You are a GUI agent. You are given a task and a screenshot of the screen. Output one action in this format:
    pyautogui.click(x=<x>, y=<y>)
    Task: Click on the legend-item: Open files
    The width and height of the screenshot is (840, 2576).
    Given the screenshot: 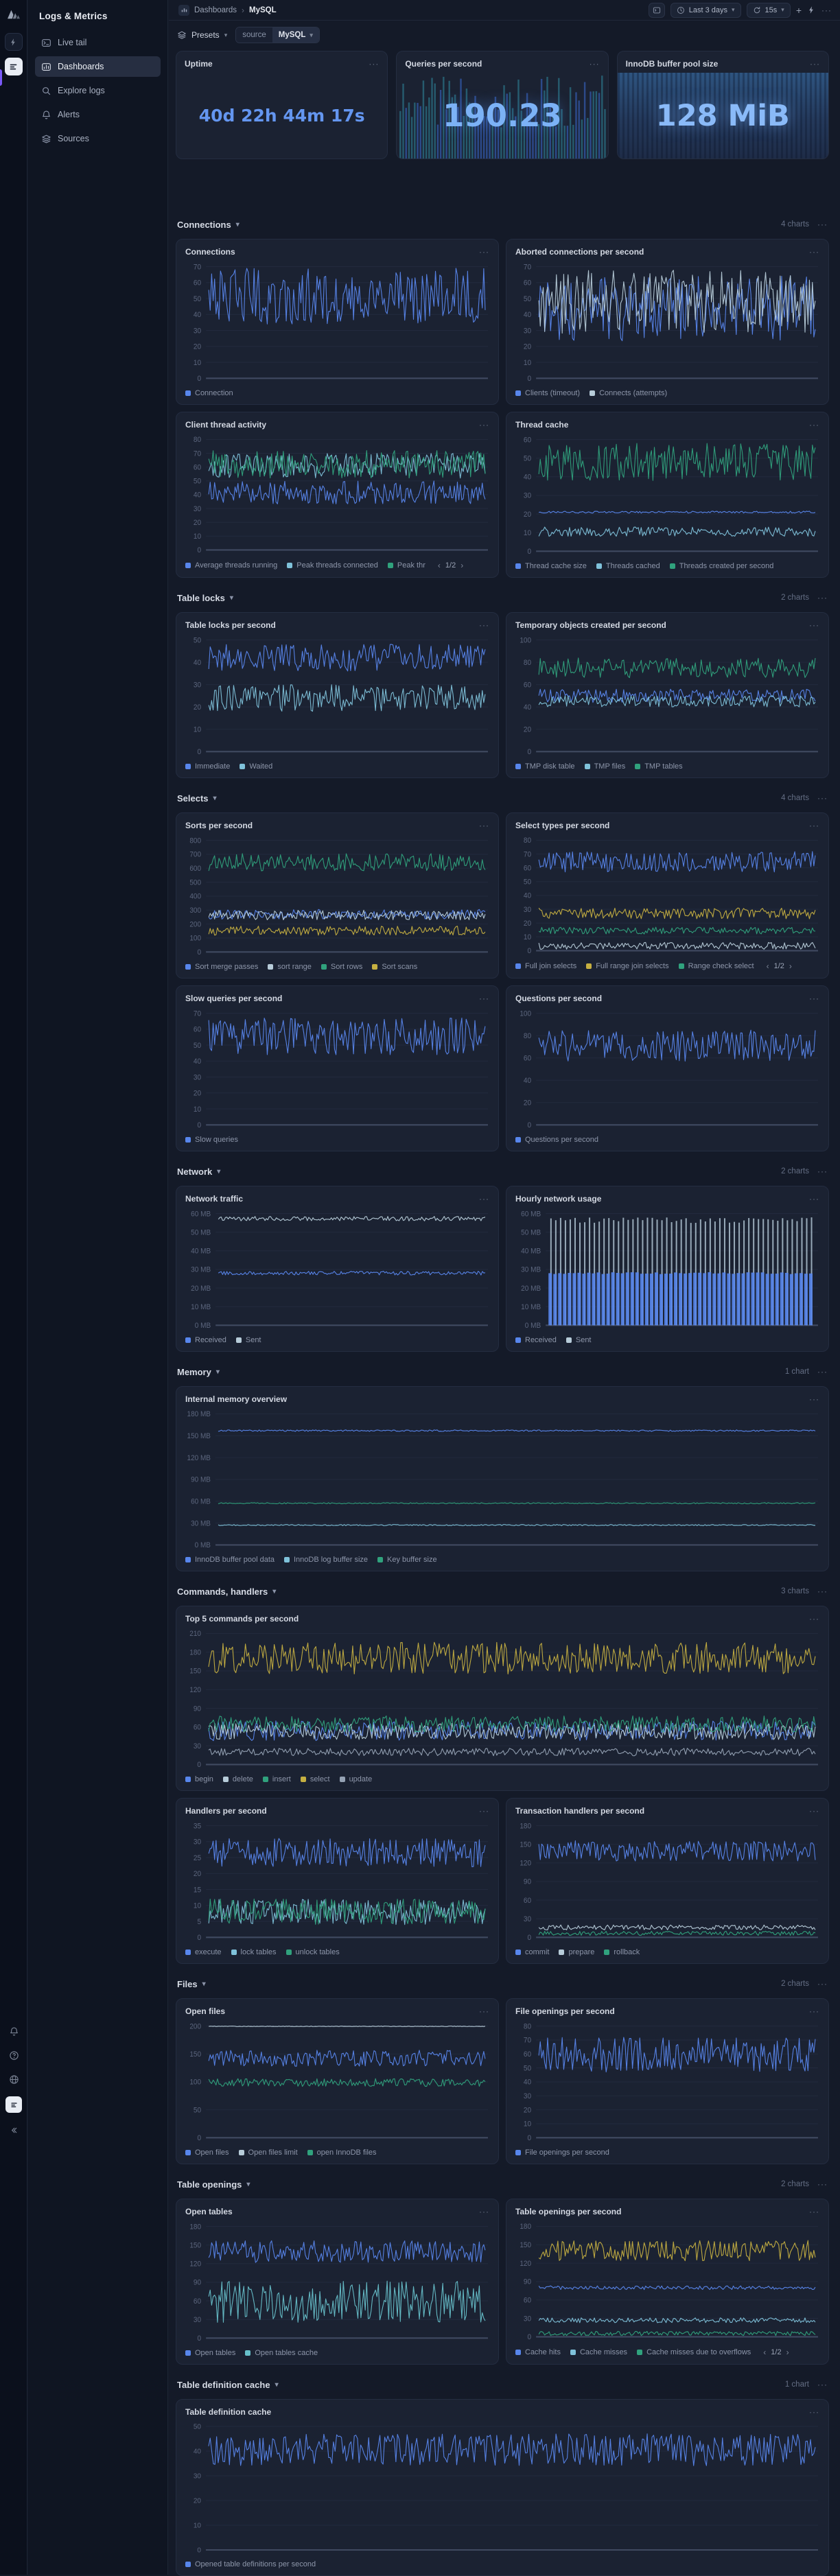 What is the action you would take?
    pyautogui.click(x=207, y=2152)
    